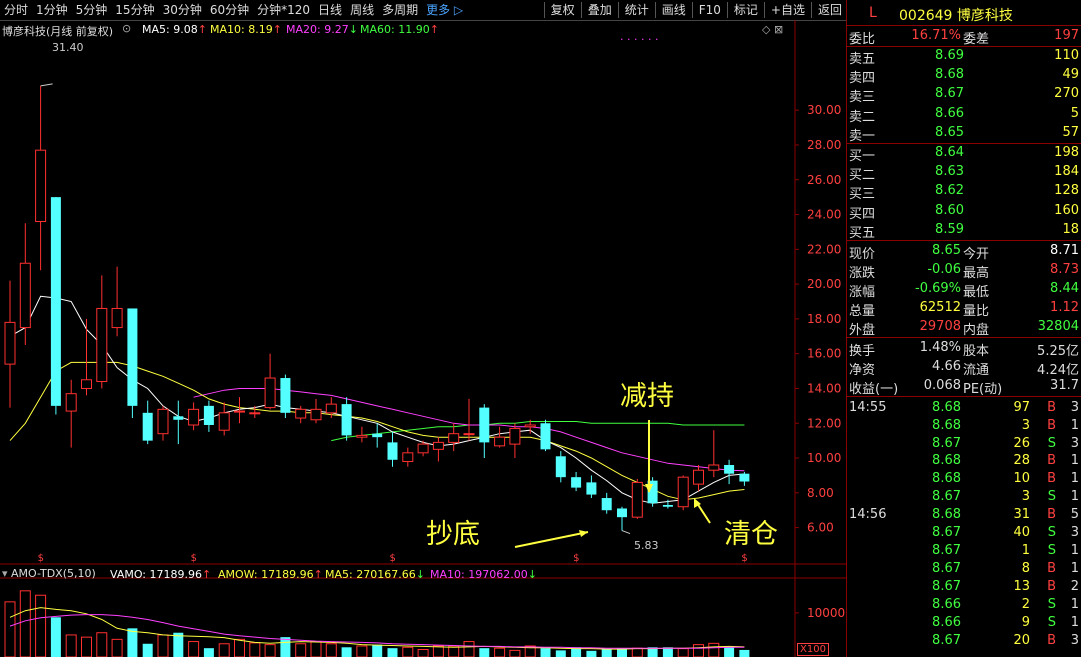 The width and height of the screenshot is (1081, 657). Describe the element at coordinates (938, 288) in the screenshot. I see `quote-value: -0.69%` at that location.